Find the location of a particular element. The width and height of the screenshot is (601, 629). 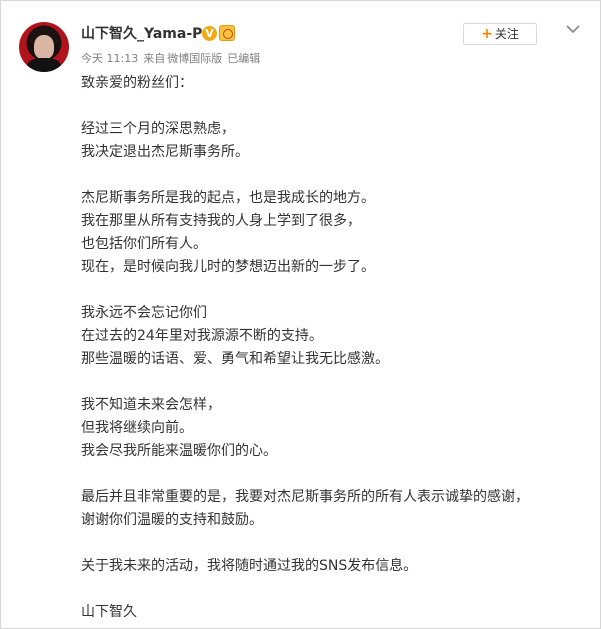

avatar is located at coordinates (44, 47).